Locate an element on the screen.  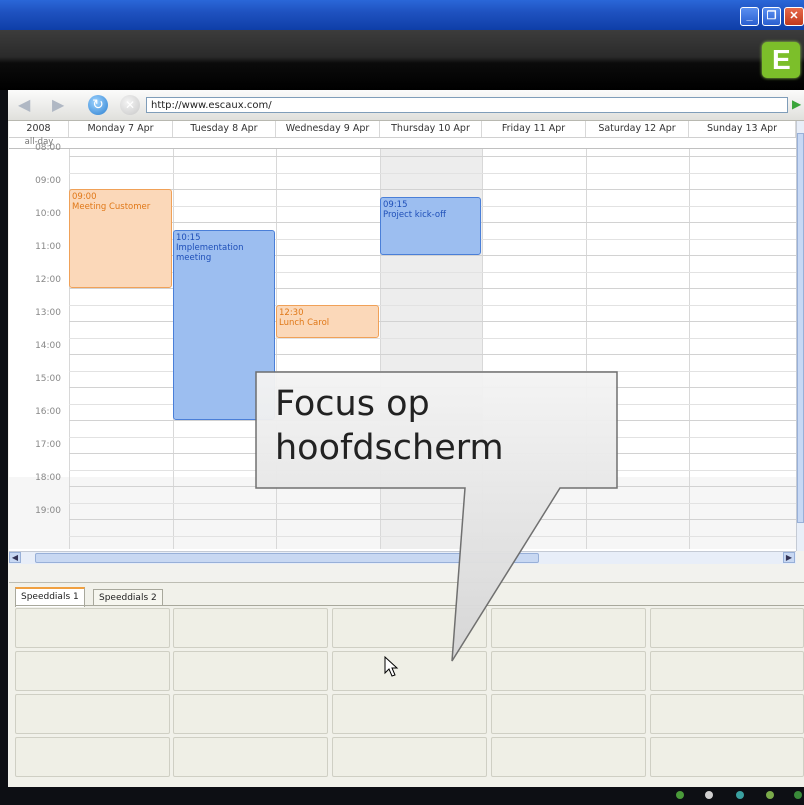
callout-text: Focus op hoofdscherm is located at coordinates (445, 426).